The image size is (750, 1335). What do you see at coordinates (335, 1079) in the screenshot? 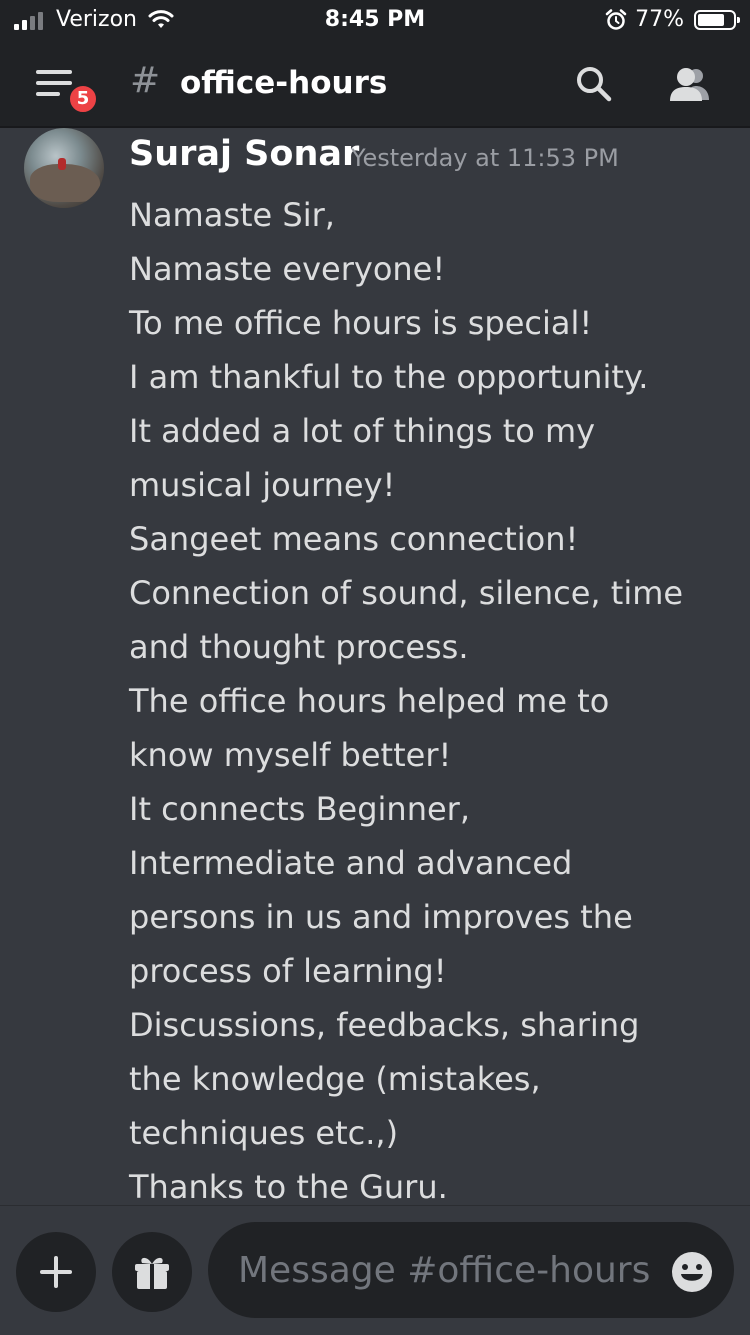
I see `message-line: the knowledge (mistakes,` at bounding box center [335, 1079].